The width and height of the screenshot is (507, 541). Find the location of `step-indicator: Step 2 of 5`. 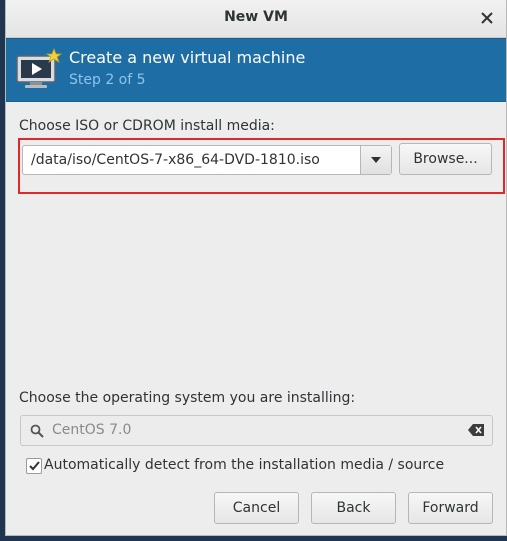

step-indicator: Step 2 of 5 is located at coordinates (107, 80).